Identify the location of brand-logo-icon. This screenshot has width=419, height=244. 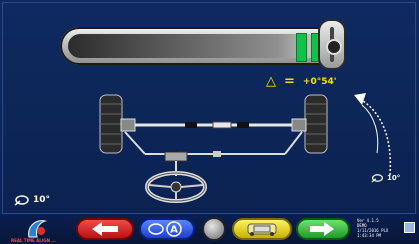
(37, 229).